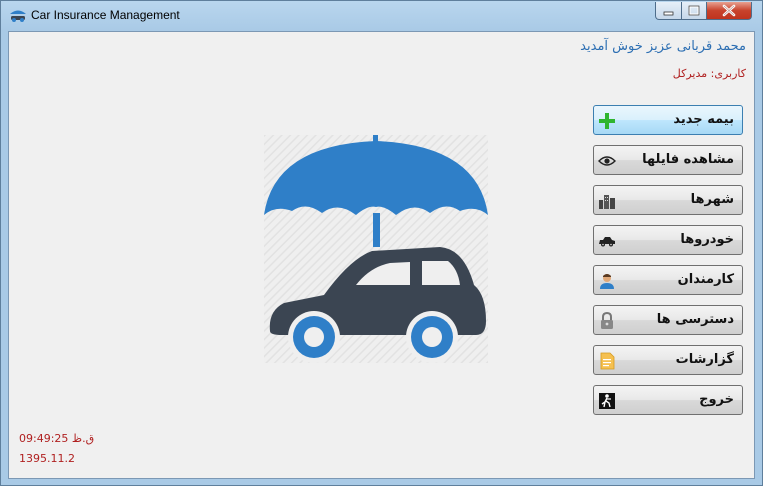  What do you see at coordinates (607, 121) in the screenshot?
I see `plus-icon` at bounding box center [607, 121].